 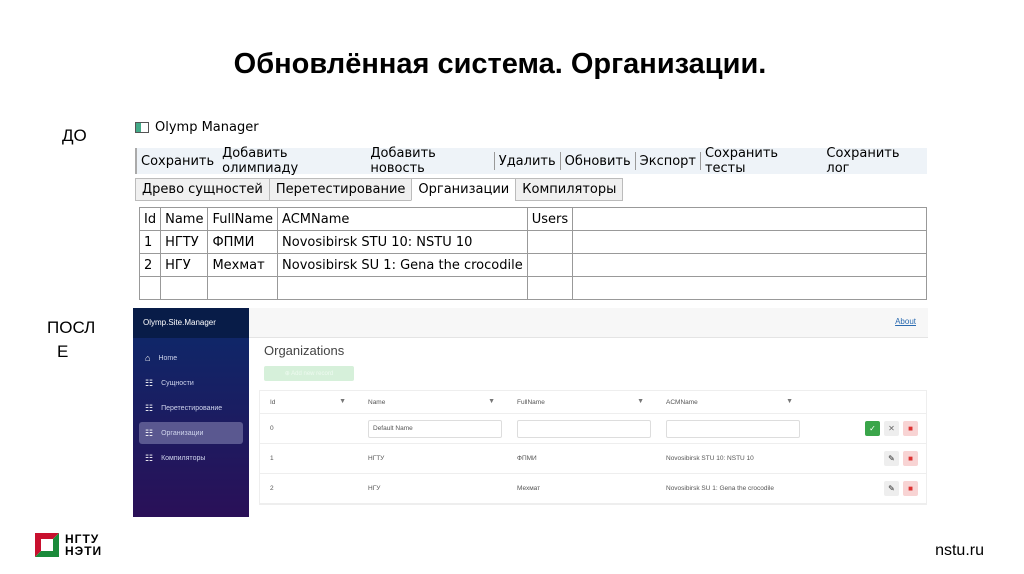 I want to click on nav-label: Сущности, so click(x=177, y=383).